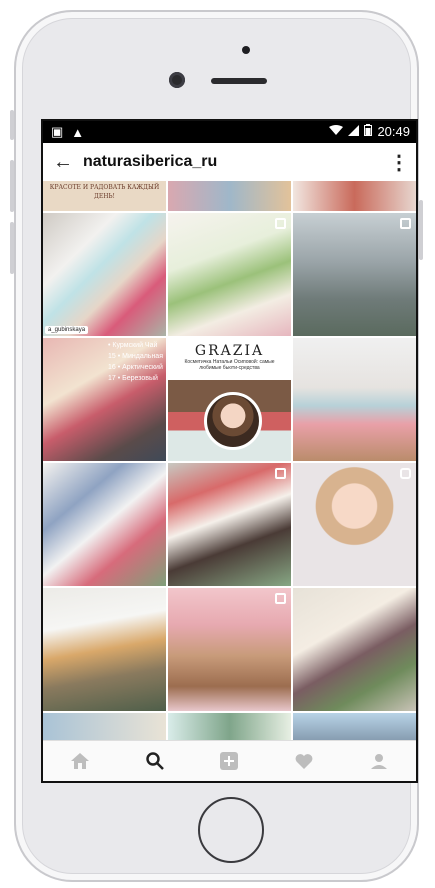  Describe the element at coordinates (239, 81) in the screenshot. I see `earpiece-speaker` at that location.